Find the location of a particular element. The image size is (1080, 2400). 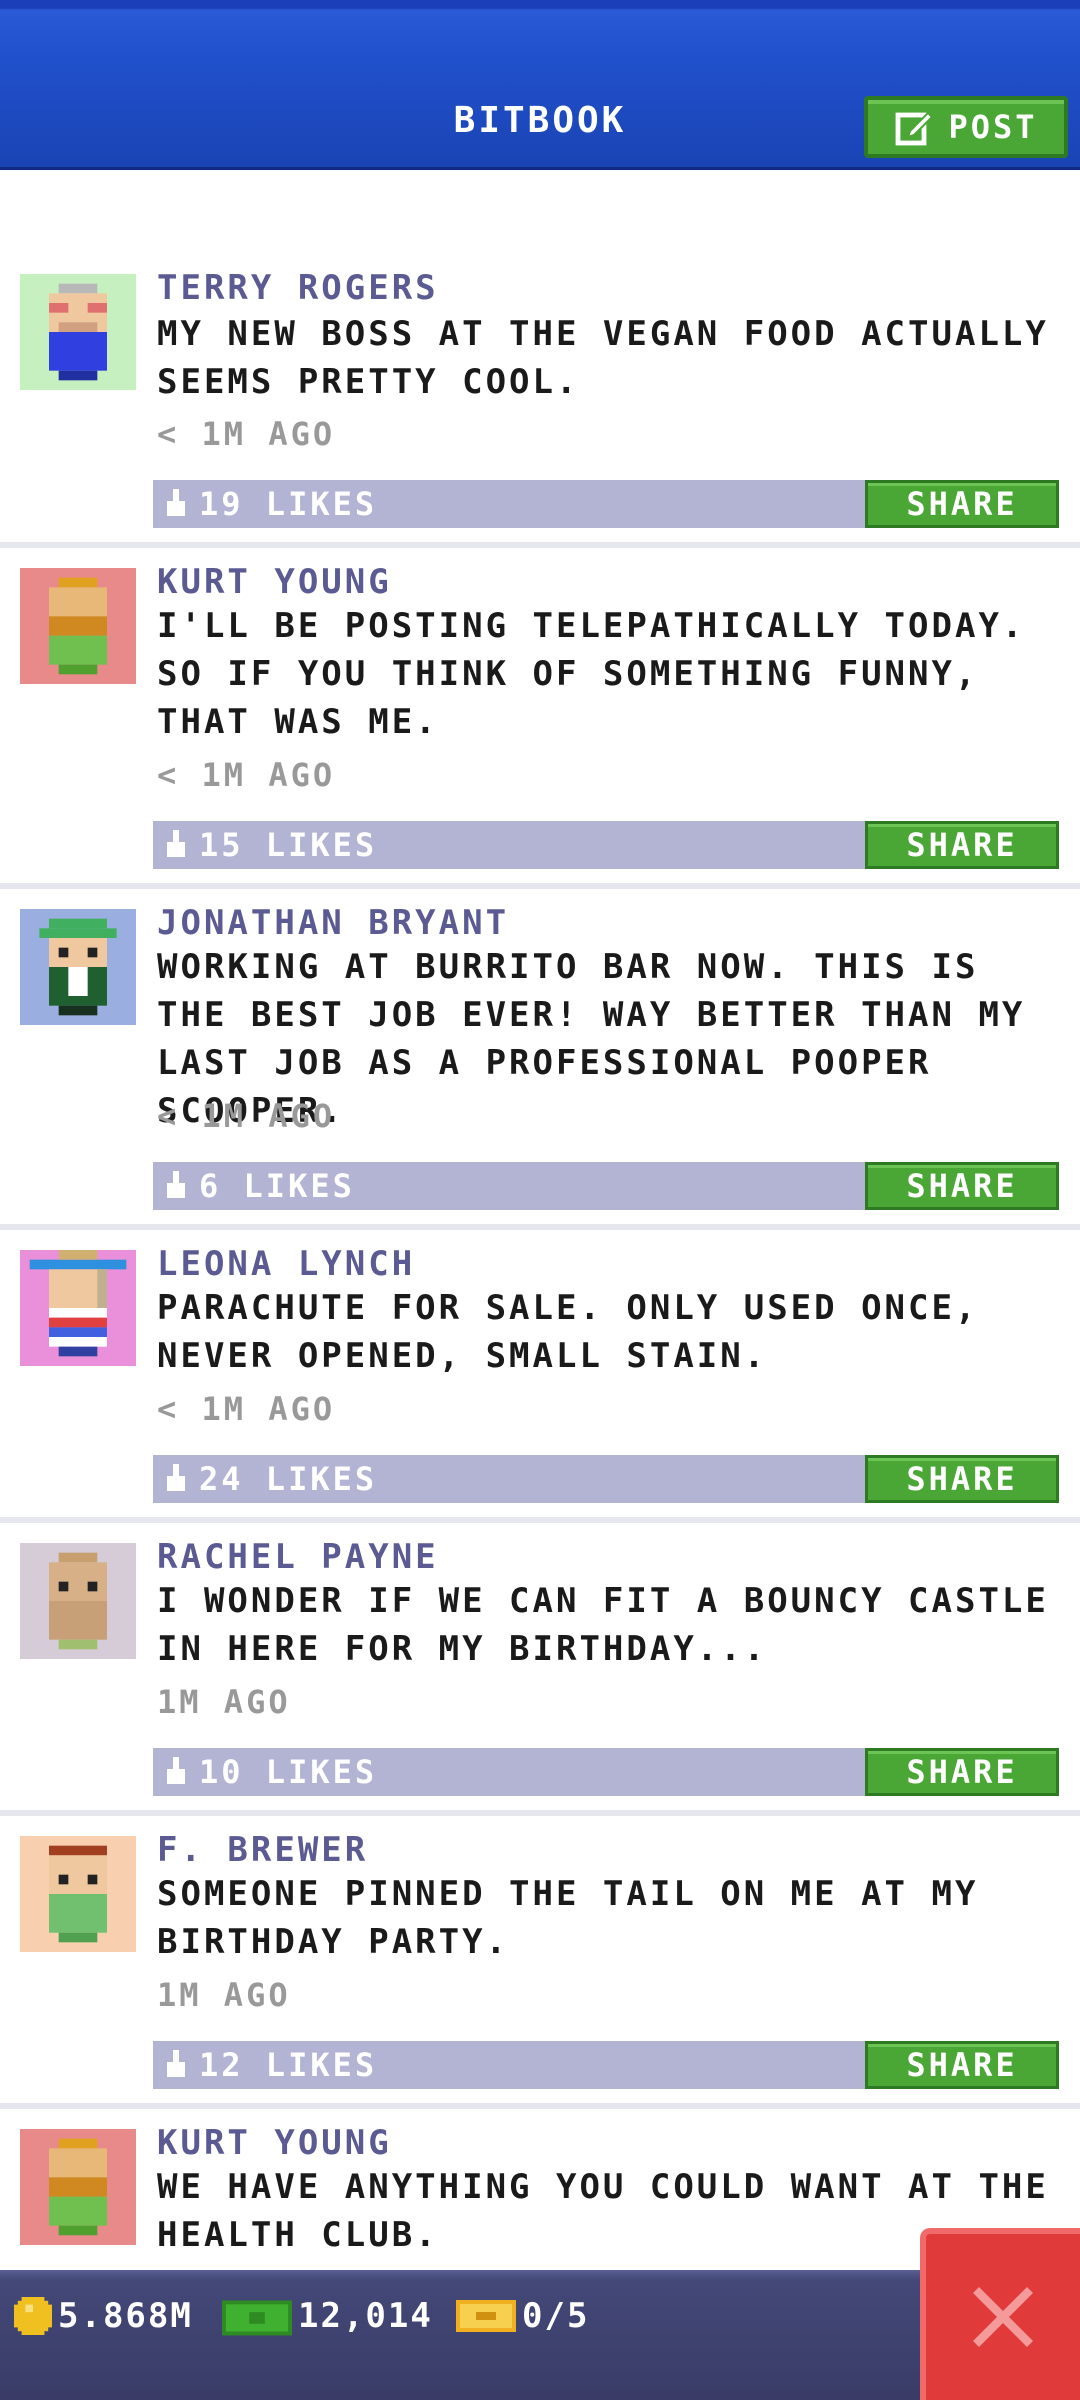

post-author: RACHEL PAYNE is located at coordinates (298, 1557).